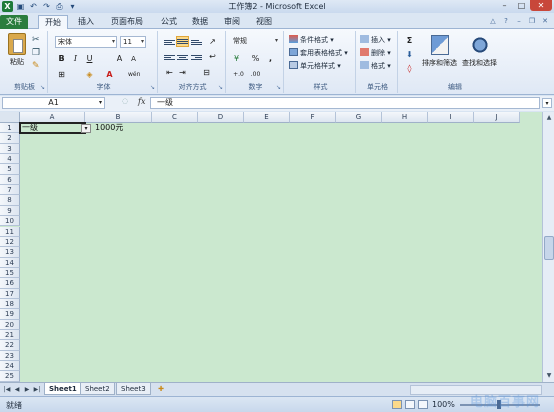  Describe the element at coordinates (109, 128) in the screenshot. I see `cell-b1: 1000元` at that location.